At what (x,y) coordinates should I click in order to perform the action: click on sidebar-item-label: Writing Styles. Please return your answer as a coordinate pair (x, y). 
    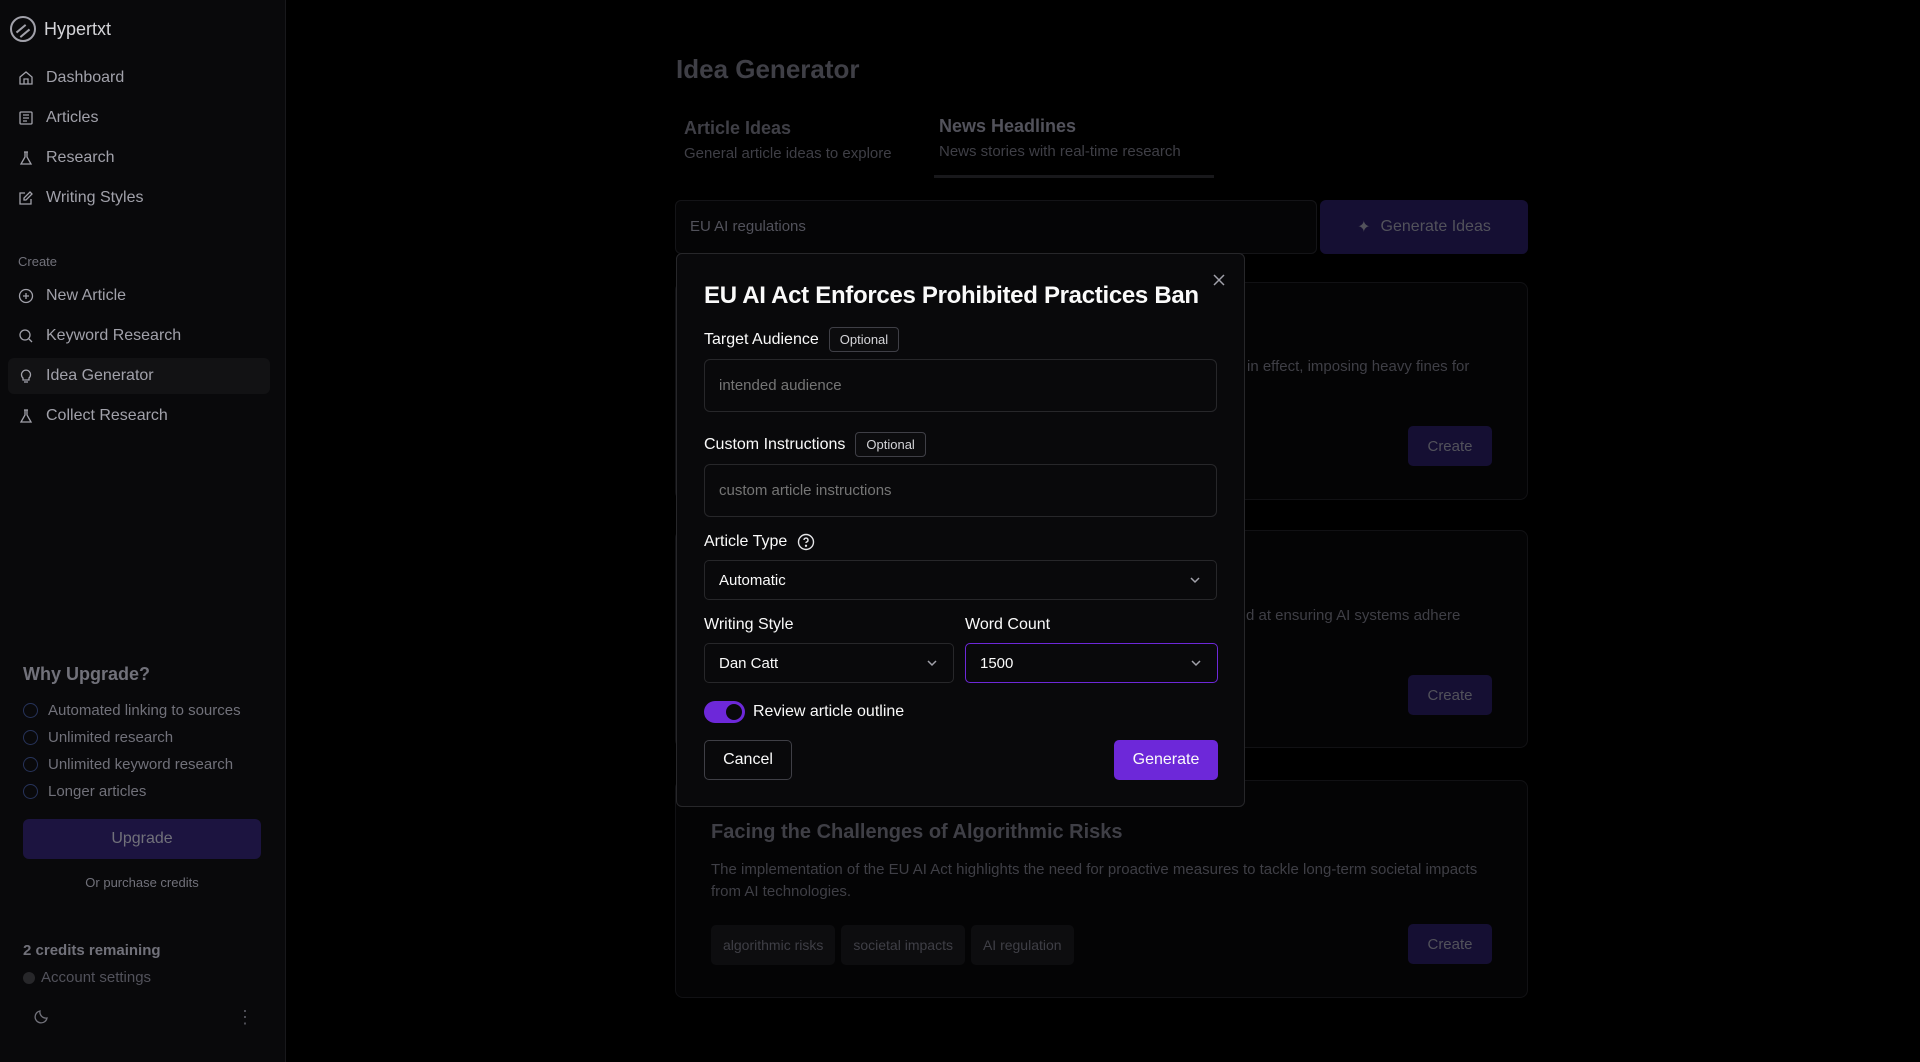
    Looking at the image, I should click on (95, 197).